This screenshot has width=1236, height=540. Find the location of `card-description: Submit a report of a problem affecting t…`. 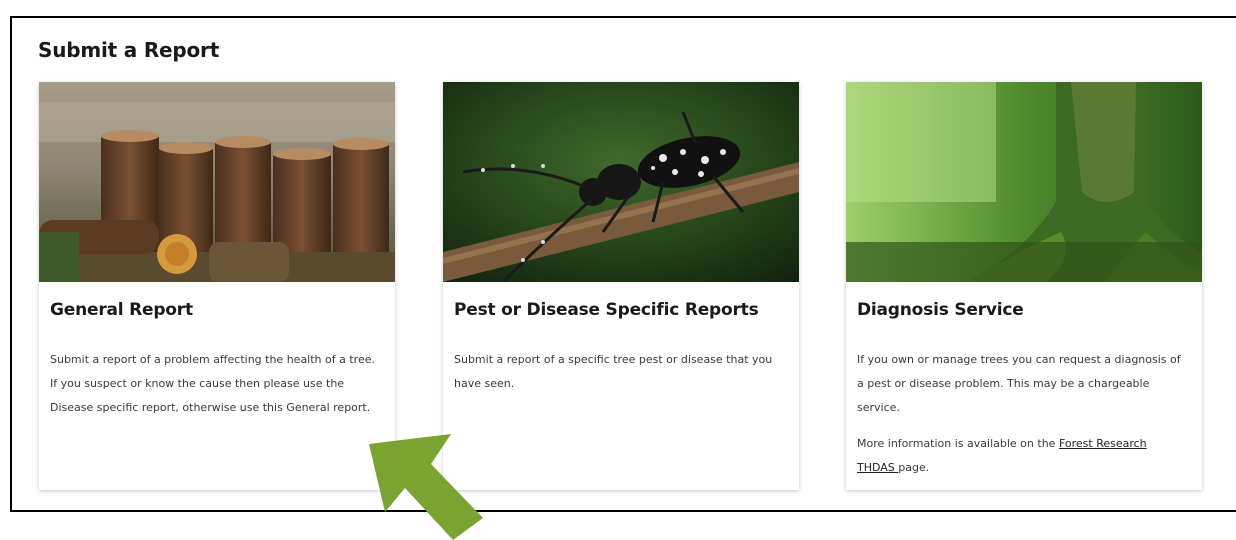

card-description: Submit a report of a problem affecting t… is located at coordinates (212, 383).